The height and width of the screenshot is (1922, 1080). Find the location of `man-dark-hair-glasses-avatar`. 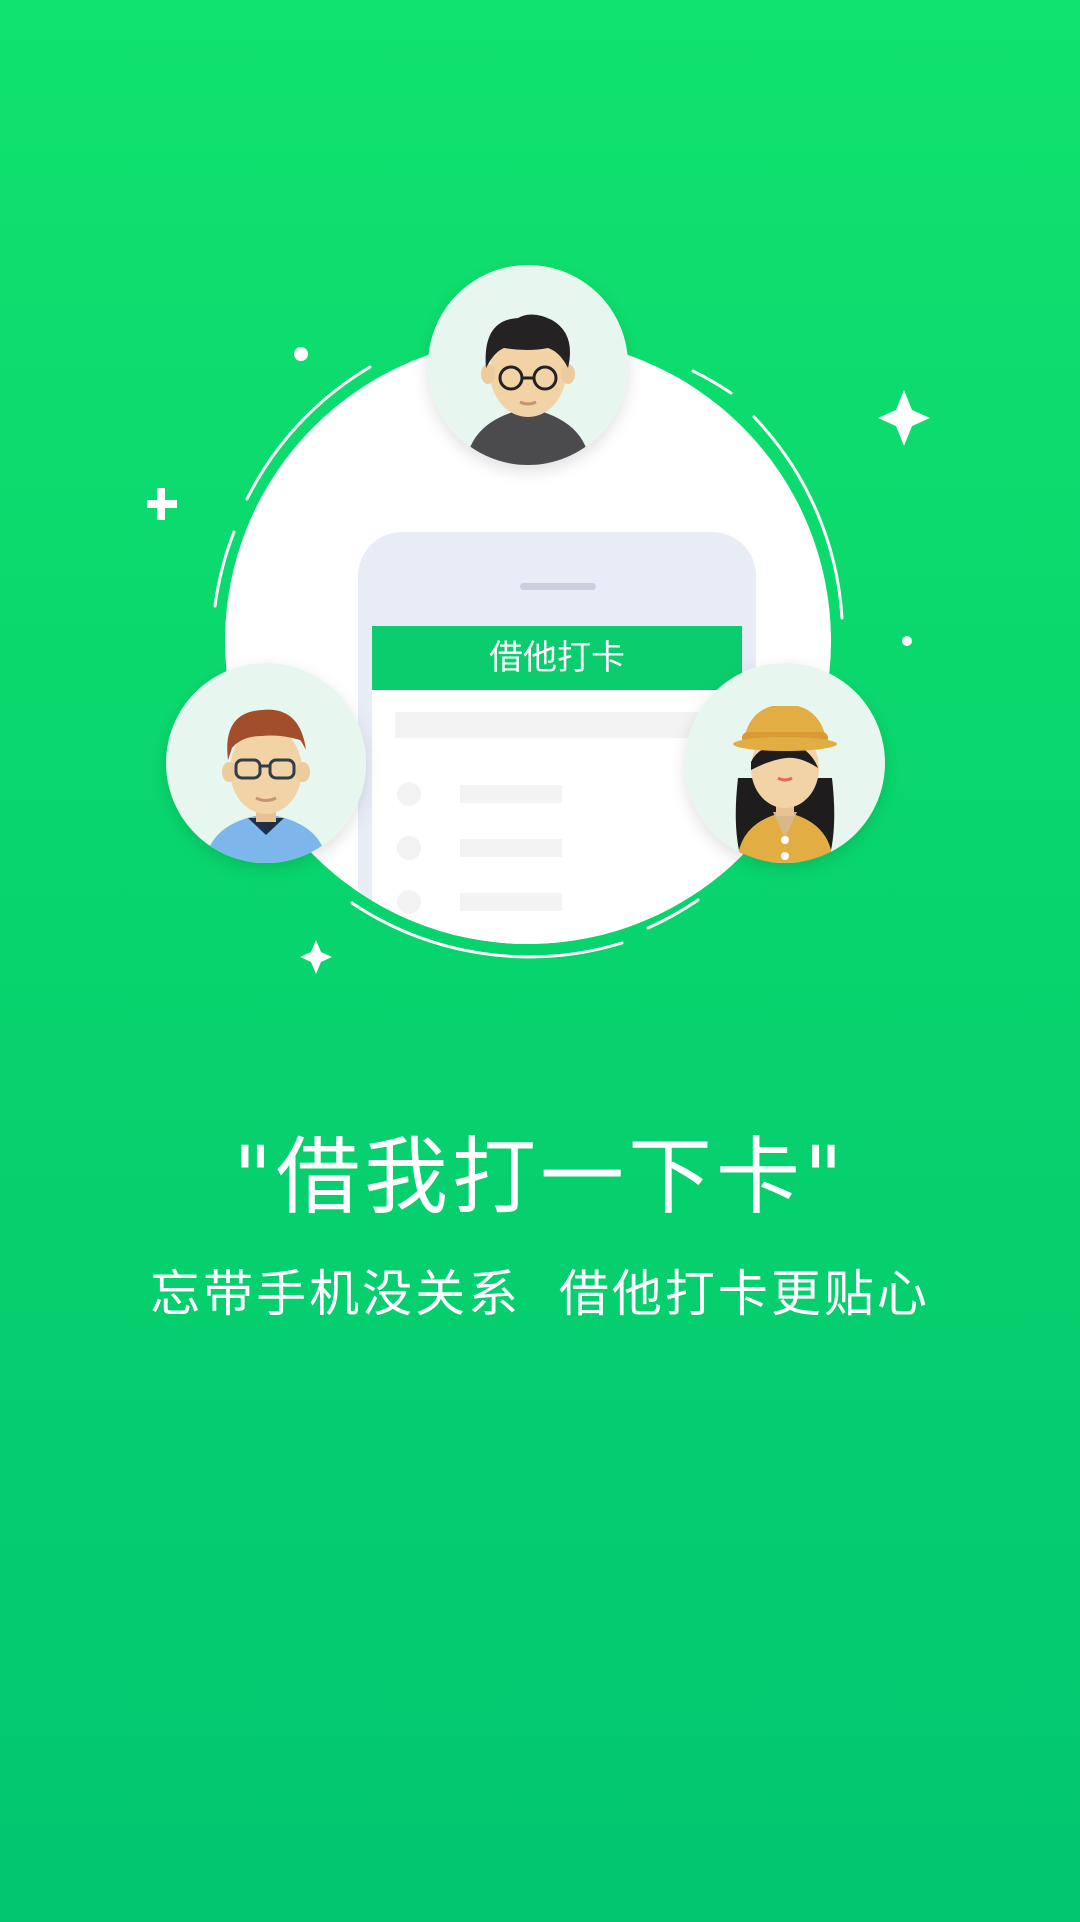

man-dark-hair-glasses-avatar is located at coordinates (528, 365).